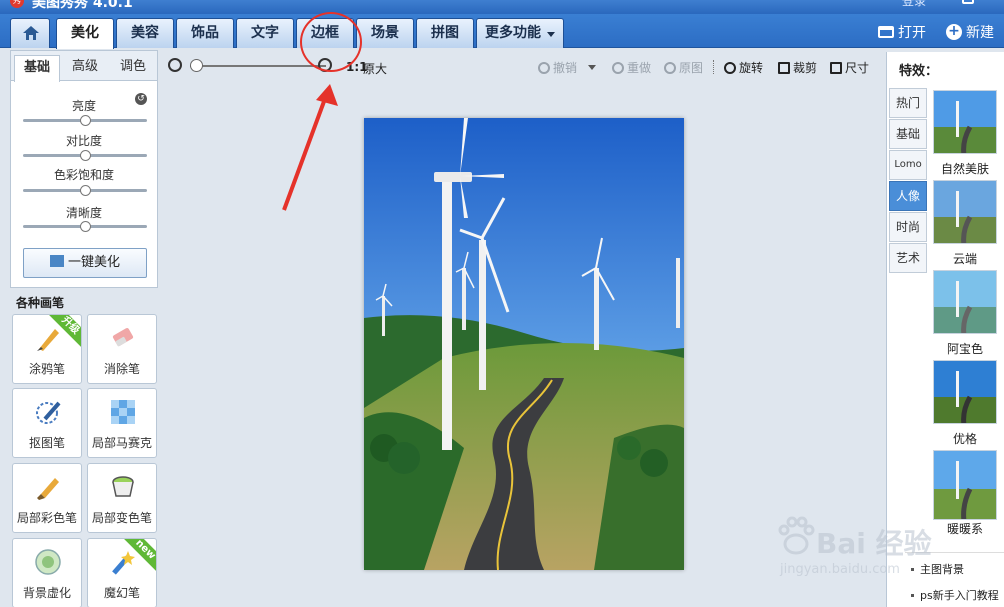 This screenshot has height=607, width=1004. Describe the element at coordinates (796, 535) in the screenshot. I see `paw-icon` at that location.